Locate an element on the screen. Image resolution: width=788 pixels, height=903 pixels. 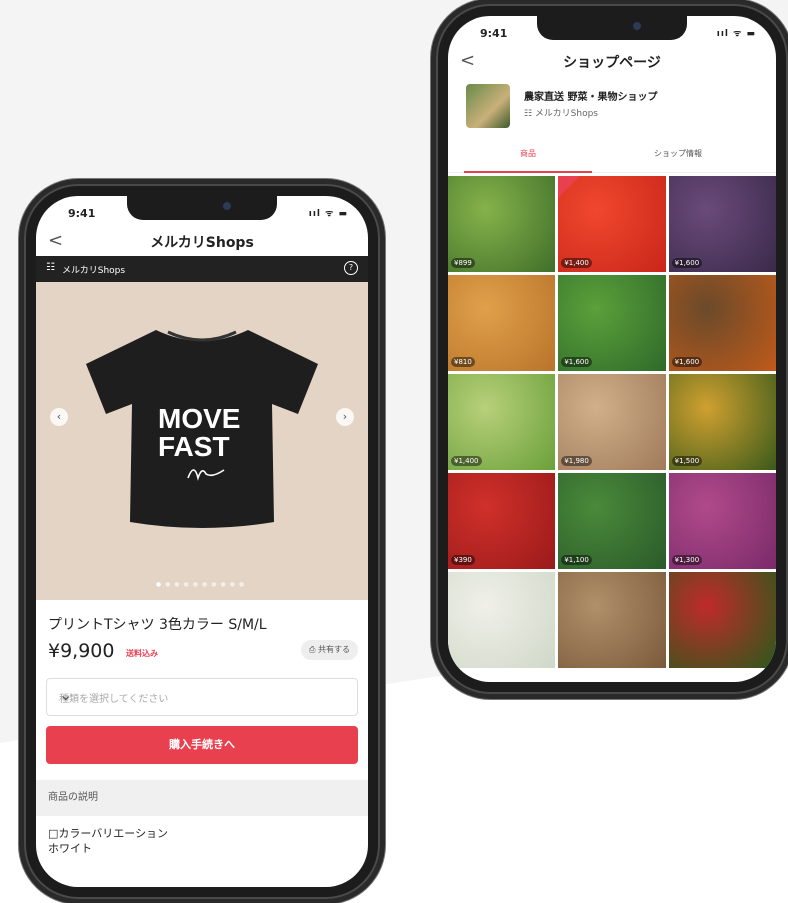
product-image-carousel: MOVE FAST ‹ › ●●●●●●●●●● is located at coordinates (202, 441).